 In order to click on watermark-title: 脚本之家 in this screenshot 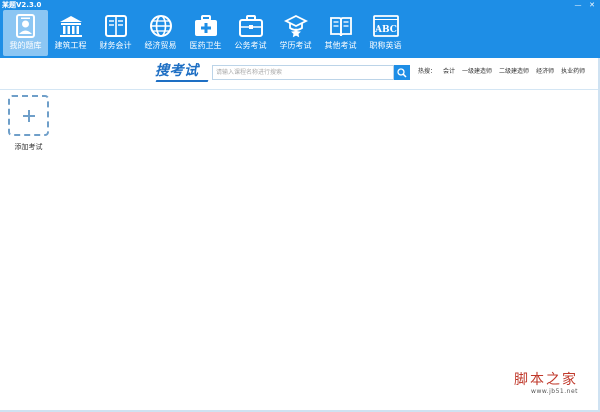, I will do `click(546, 380)`.